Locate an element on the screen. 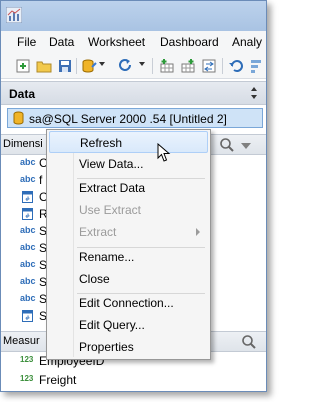  sort-icon is located at coordinates (256, 66).